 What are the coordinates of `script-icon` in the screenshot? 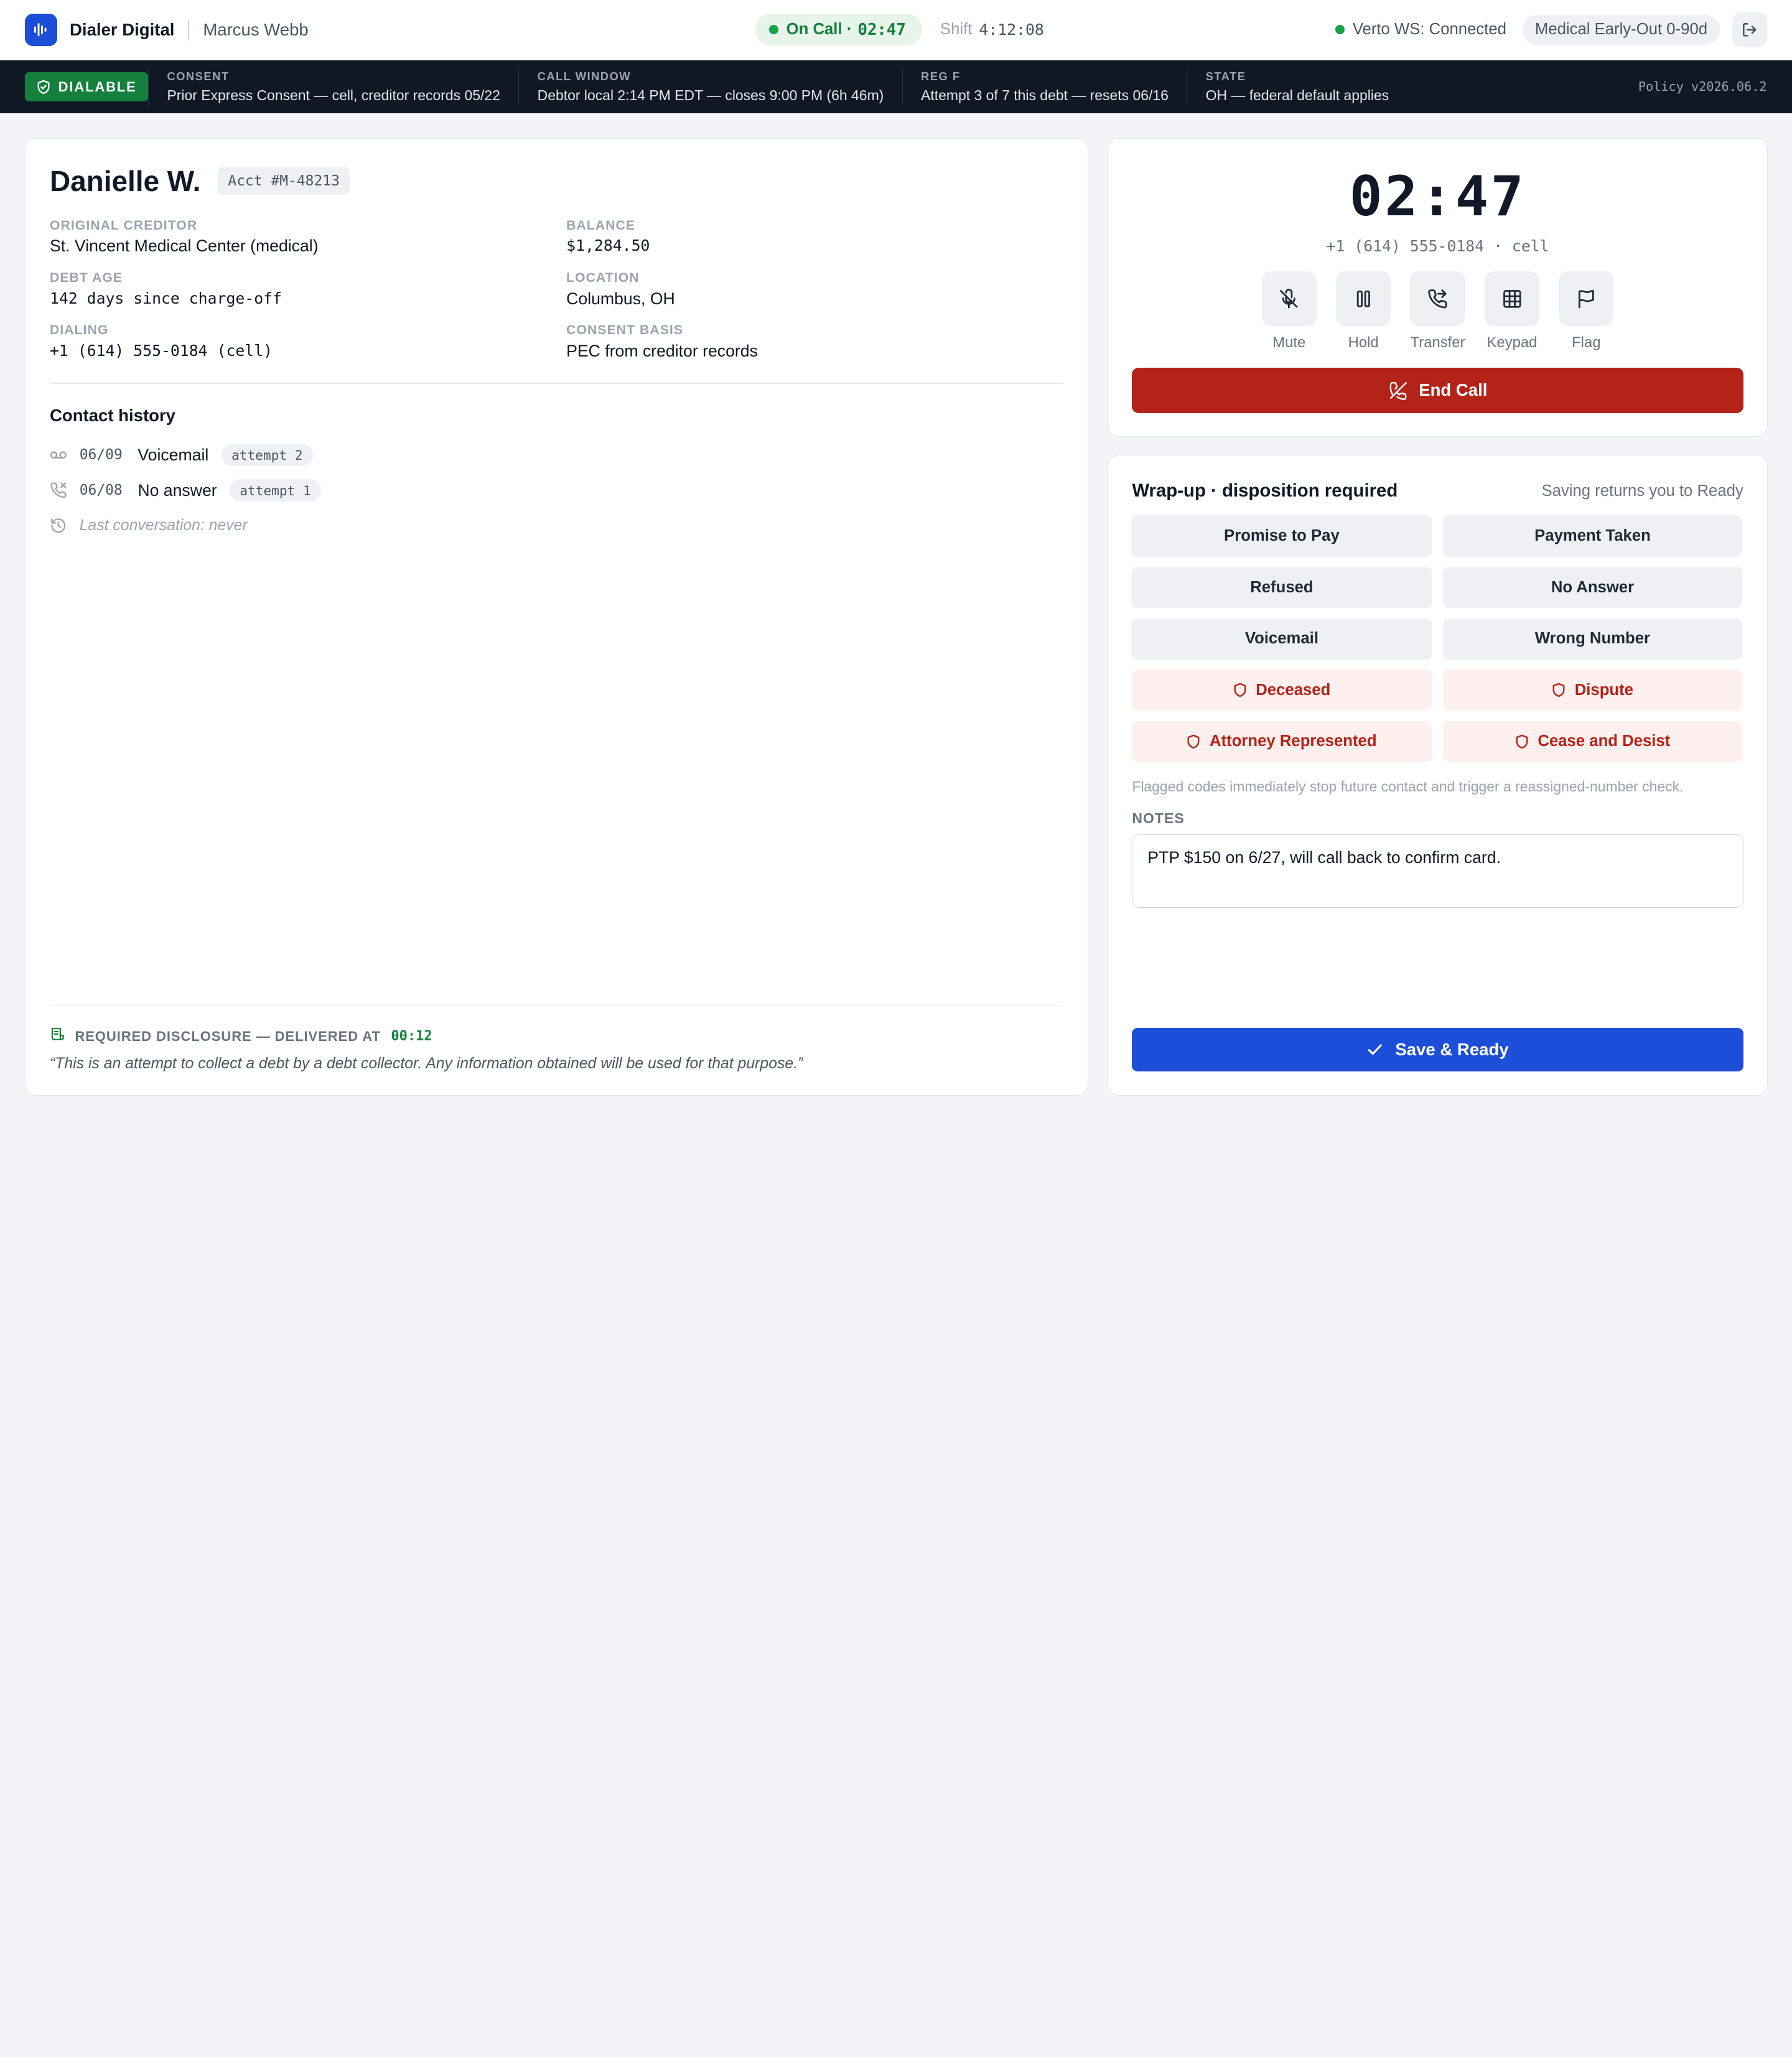 It's located at (58, 1036).